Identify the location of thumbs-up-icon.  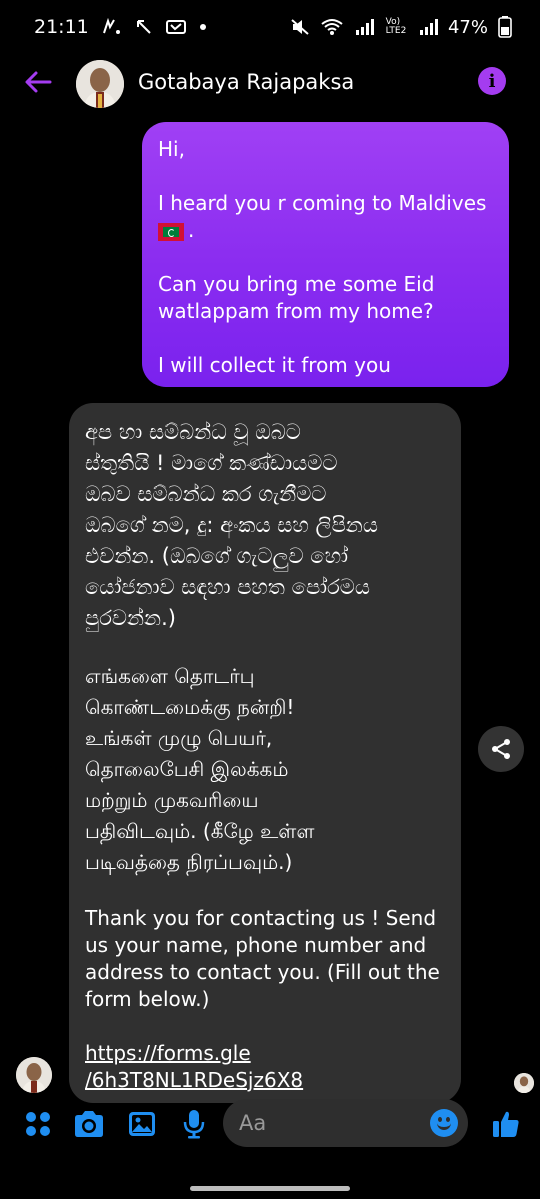
(506, 1124).